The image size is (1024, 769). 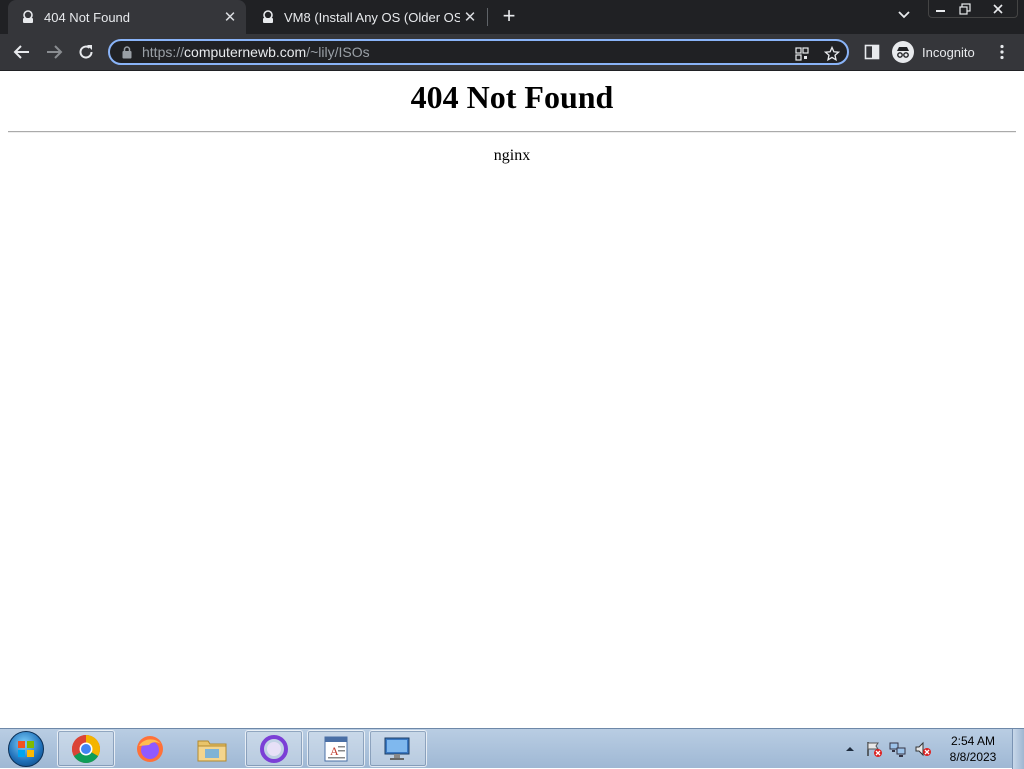 I want to click on taskbar-chrome-button, so click(x=86, y=748).